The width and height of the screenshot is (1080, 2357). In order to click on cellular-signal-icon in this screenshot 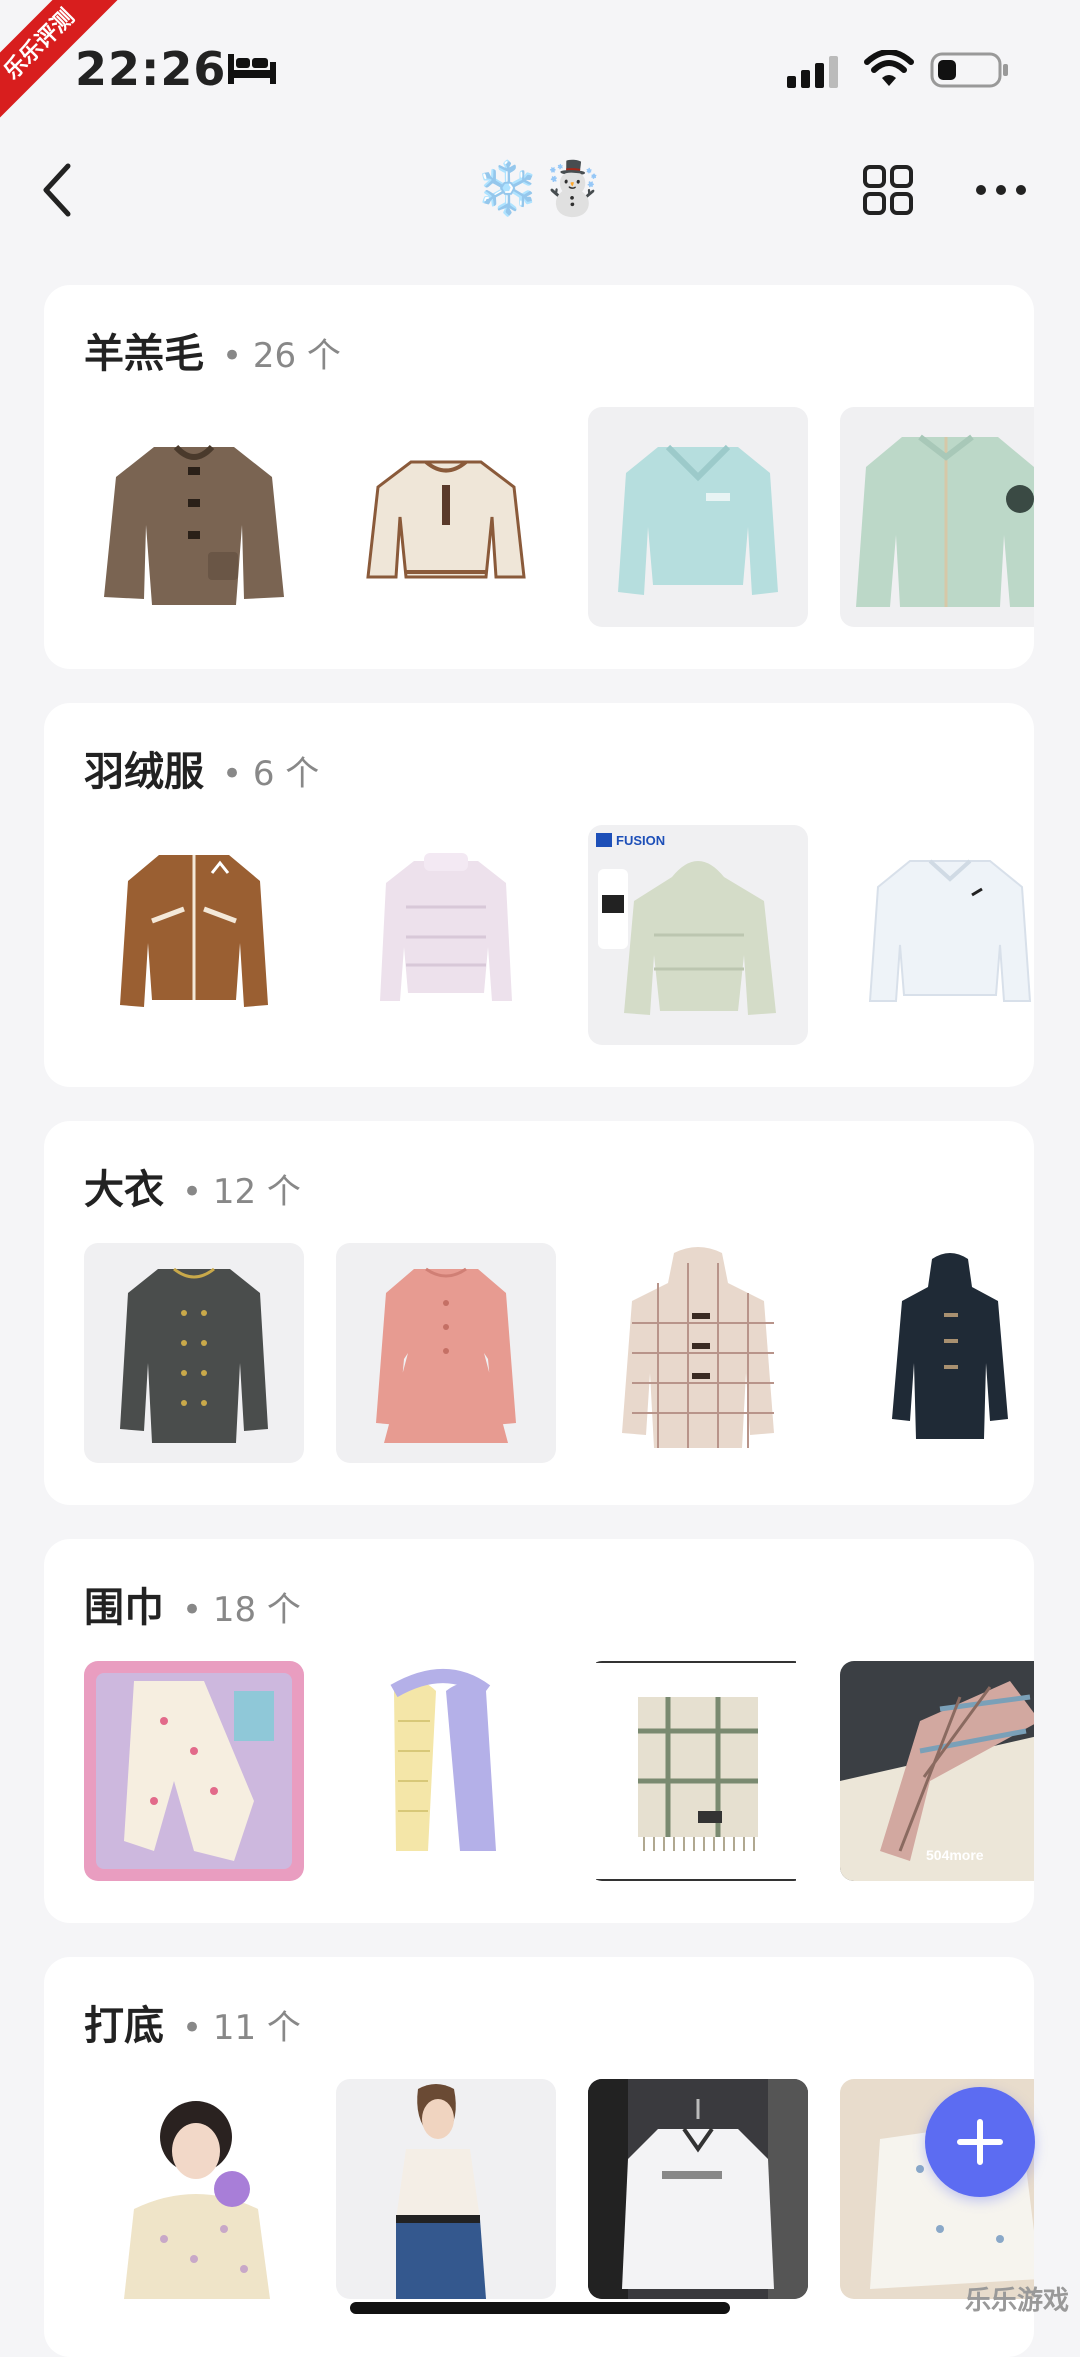, I will do `click(815, 74)`.